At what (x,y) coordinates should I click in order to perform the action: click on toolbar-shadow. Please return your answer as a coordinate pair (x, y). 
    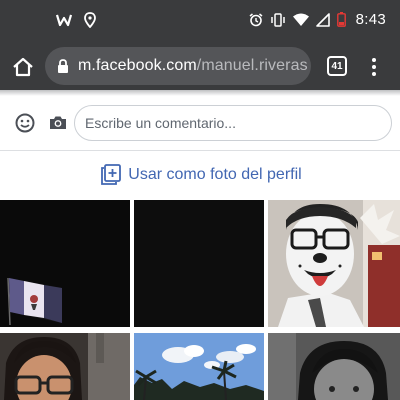
    Looking at the image, I should click on (200, 93).